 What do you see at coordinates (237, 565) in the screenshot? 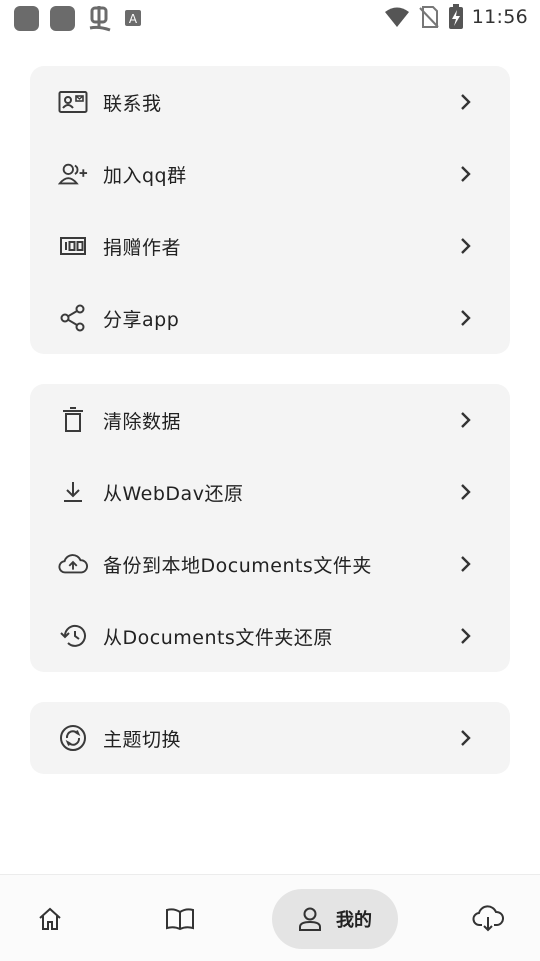
I see `row-label: 备份到本地Documents文件夹` at bounding box center [237, 565].